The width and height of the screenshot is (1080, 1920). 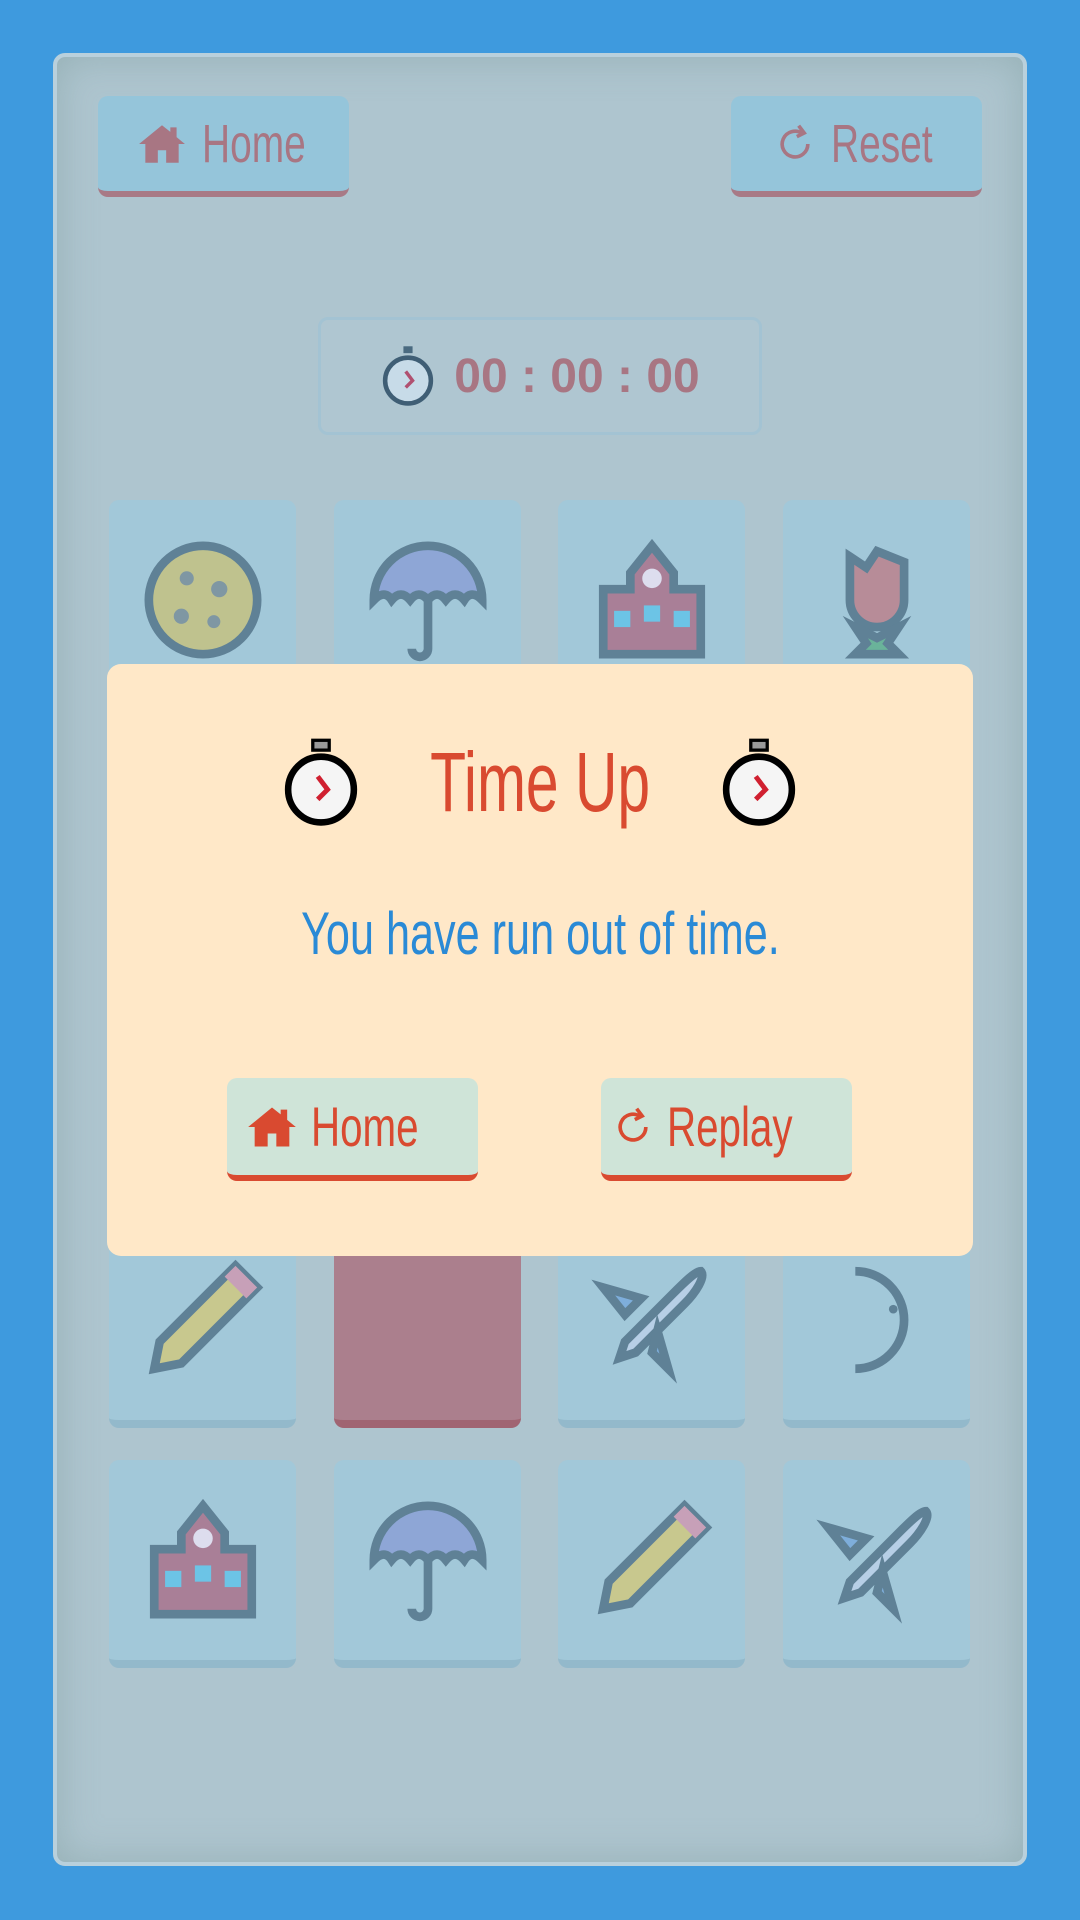 What do you see at coordinates (202, 600) in the screenshot?
I see `cookie-icon` at bounding box center [202, 600].